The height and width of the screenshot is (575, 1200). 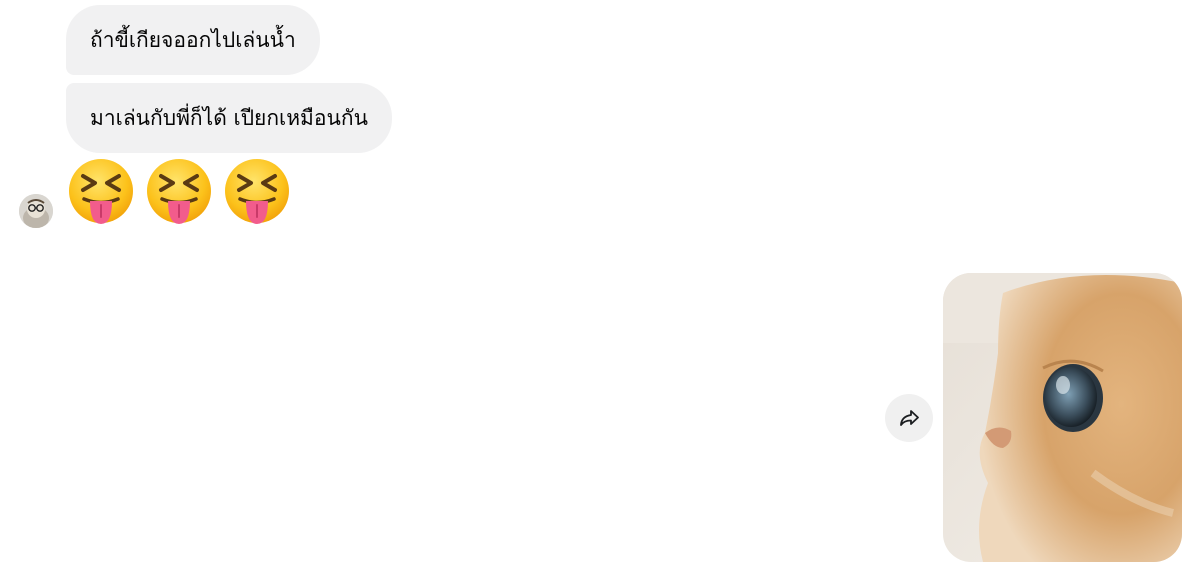 I want to click on message-text: ถ้าขี้เกียจออกไปเล่นน้ำ, so click(x=193, y=40).